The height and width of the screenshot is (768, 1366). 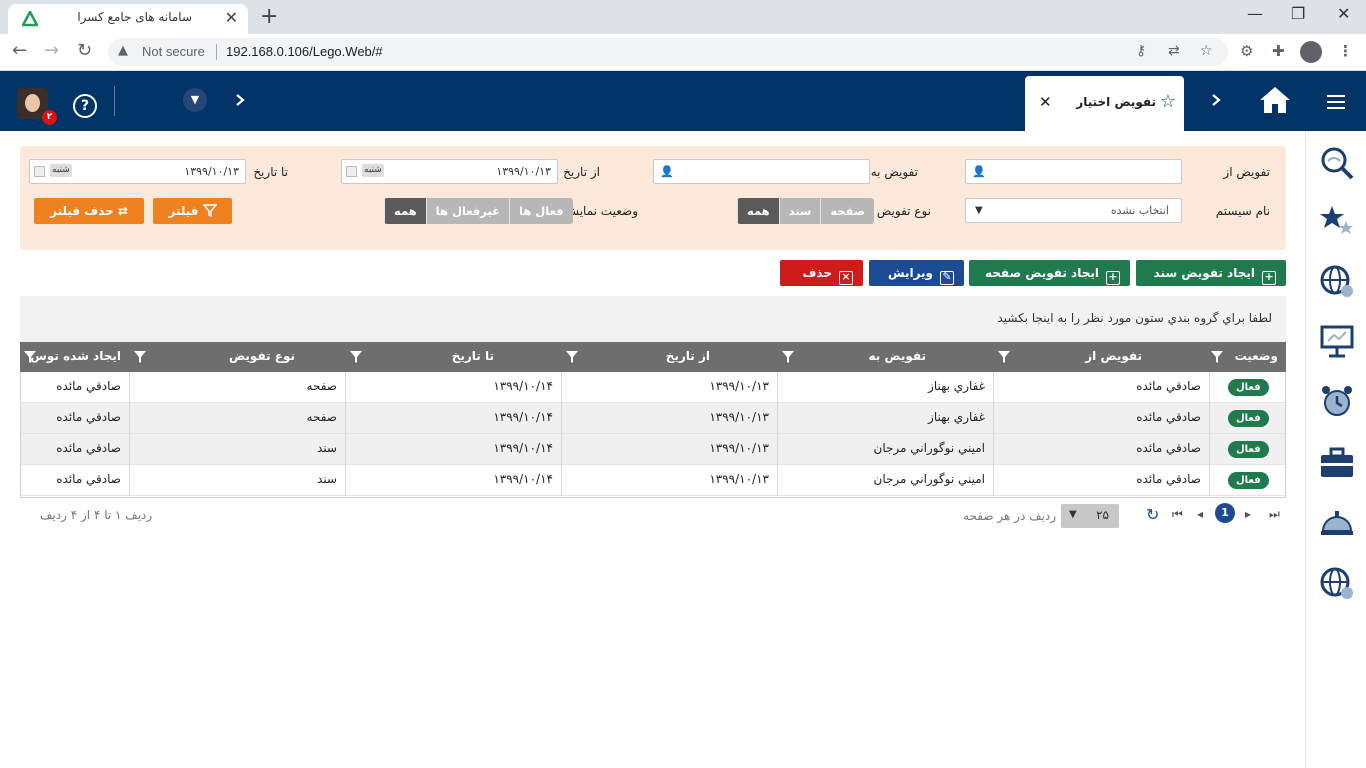 I want to click on presentation-board-icon, so click(x=1337, y=341).